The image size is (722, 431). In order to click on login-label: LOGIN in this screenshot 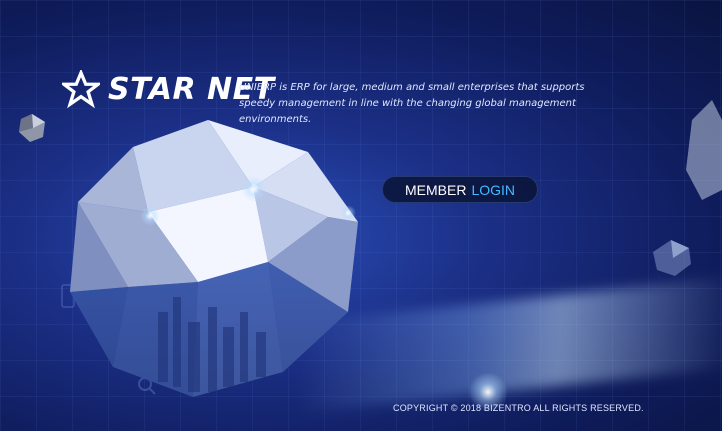, I will do `click(493, 189)`.